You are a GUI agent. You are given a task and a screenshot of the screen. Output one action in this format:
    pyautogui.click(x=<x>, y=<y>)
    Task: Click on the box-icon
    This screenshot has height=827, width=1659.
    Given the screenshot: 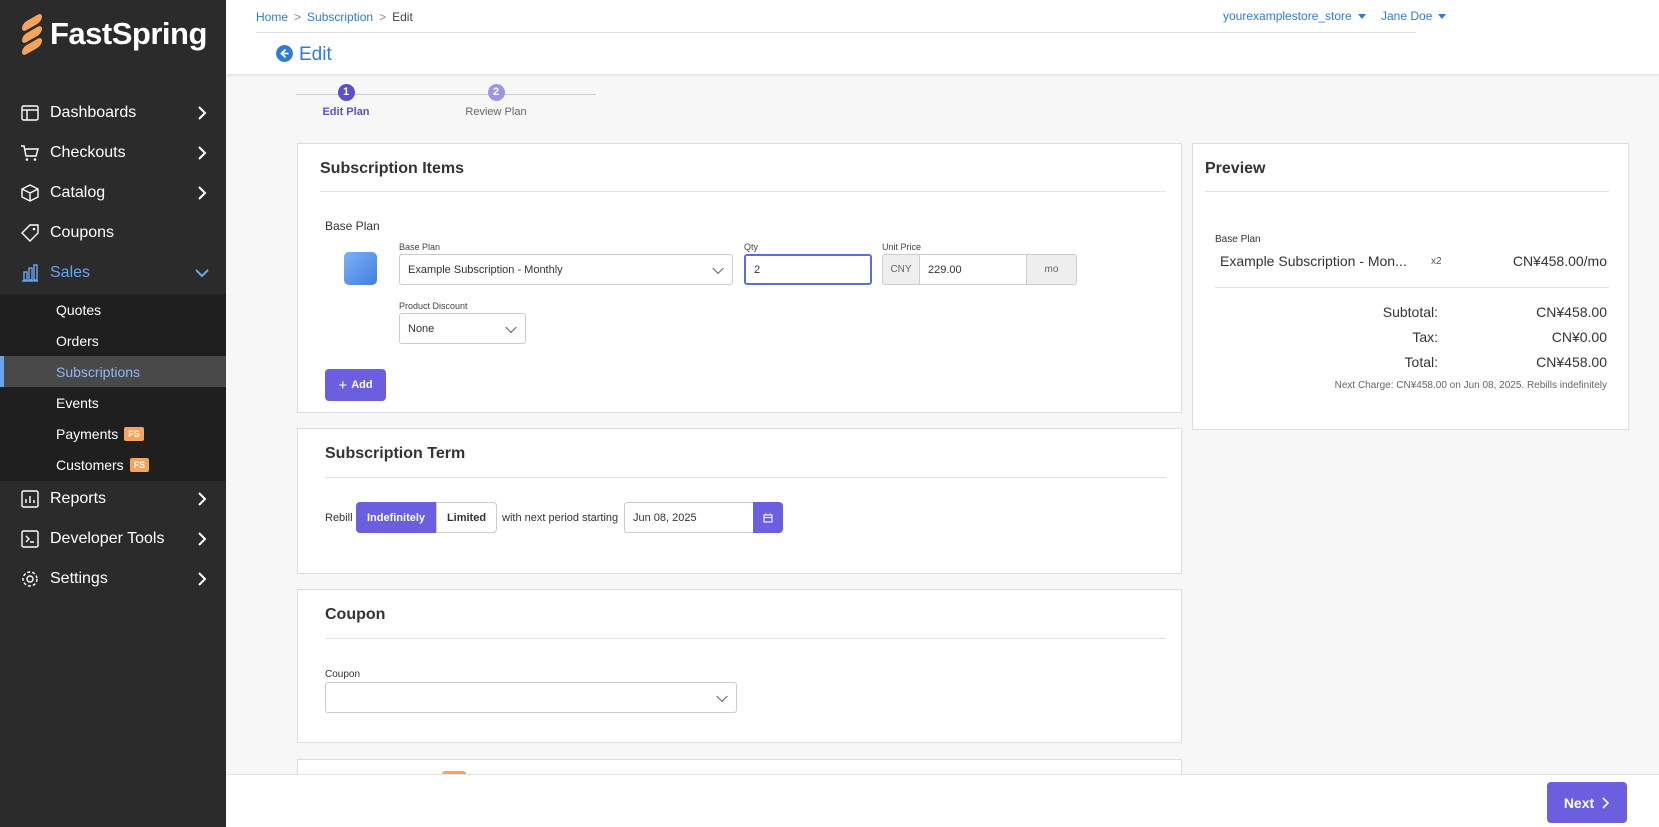 What is the action you would take?
    pyautogui.click(x=30, y=193)
    